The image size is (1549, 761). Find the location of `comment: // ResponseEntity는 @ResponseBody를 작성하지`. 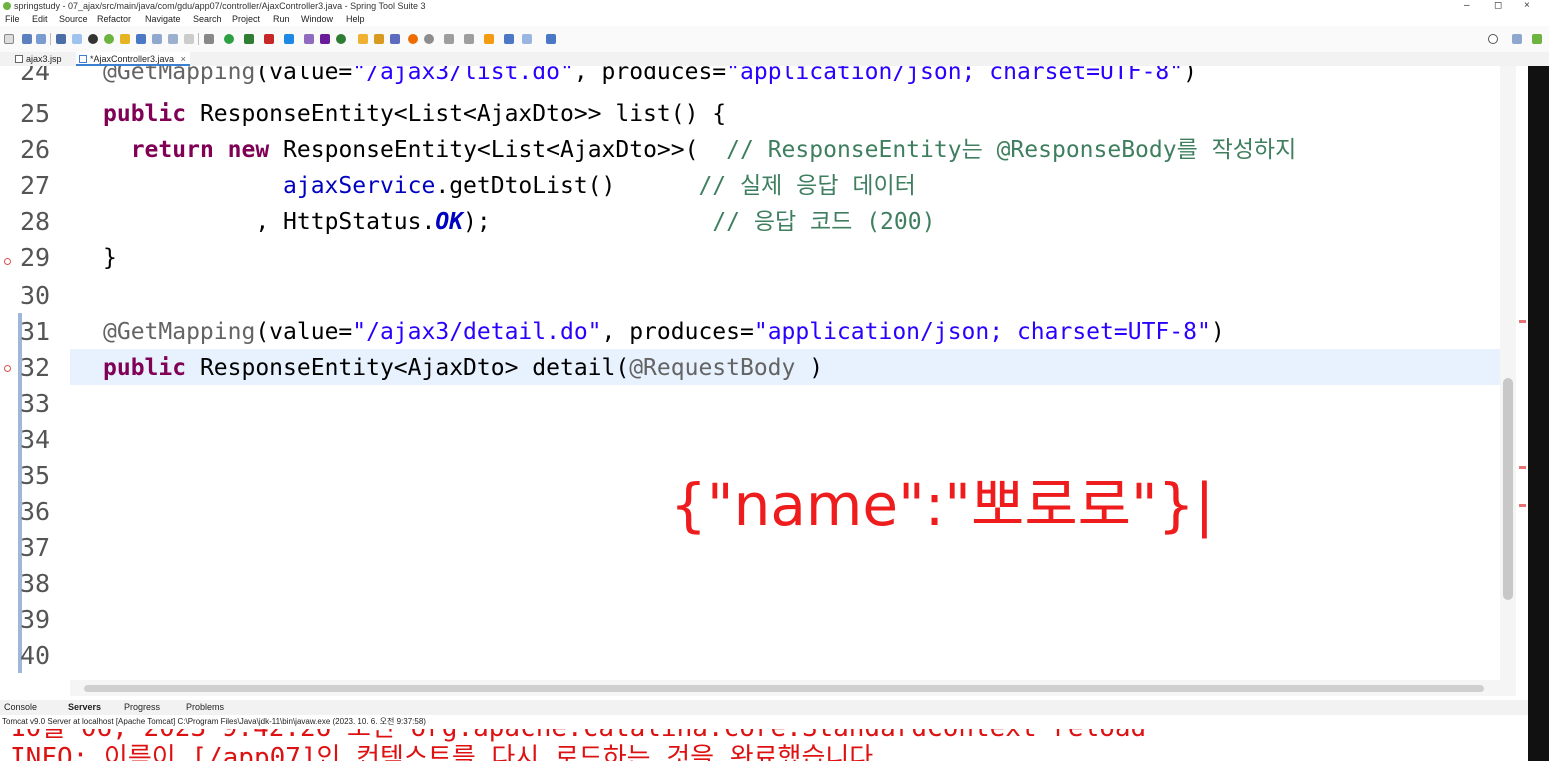

comment: // ResponseEntity는 @ResponseBody를 작성하지 is located at coordinates (1011, 150).